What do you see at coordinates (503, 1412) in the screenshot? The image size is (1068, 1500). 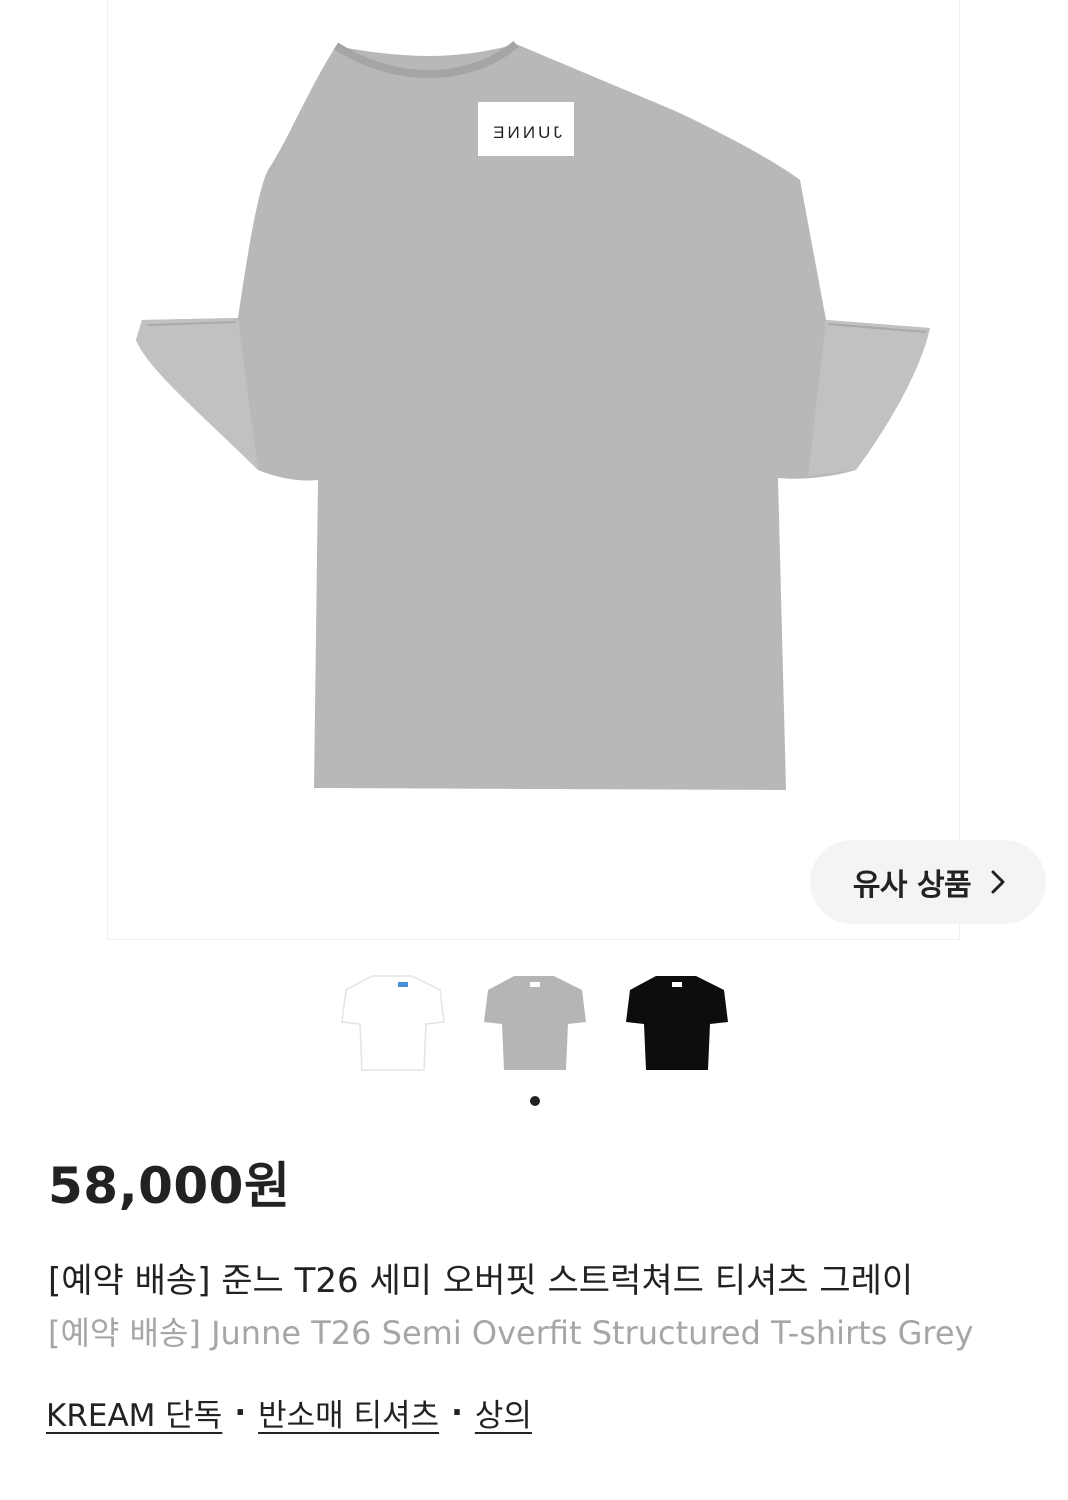 I see `tag-tops: 상의` at bounding box center [503, 1412].